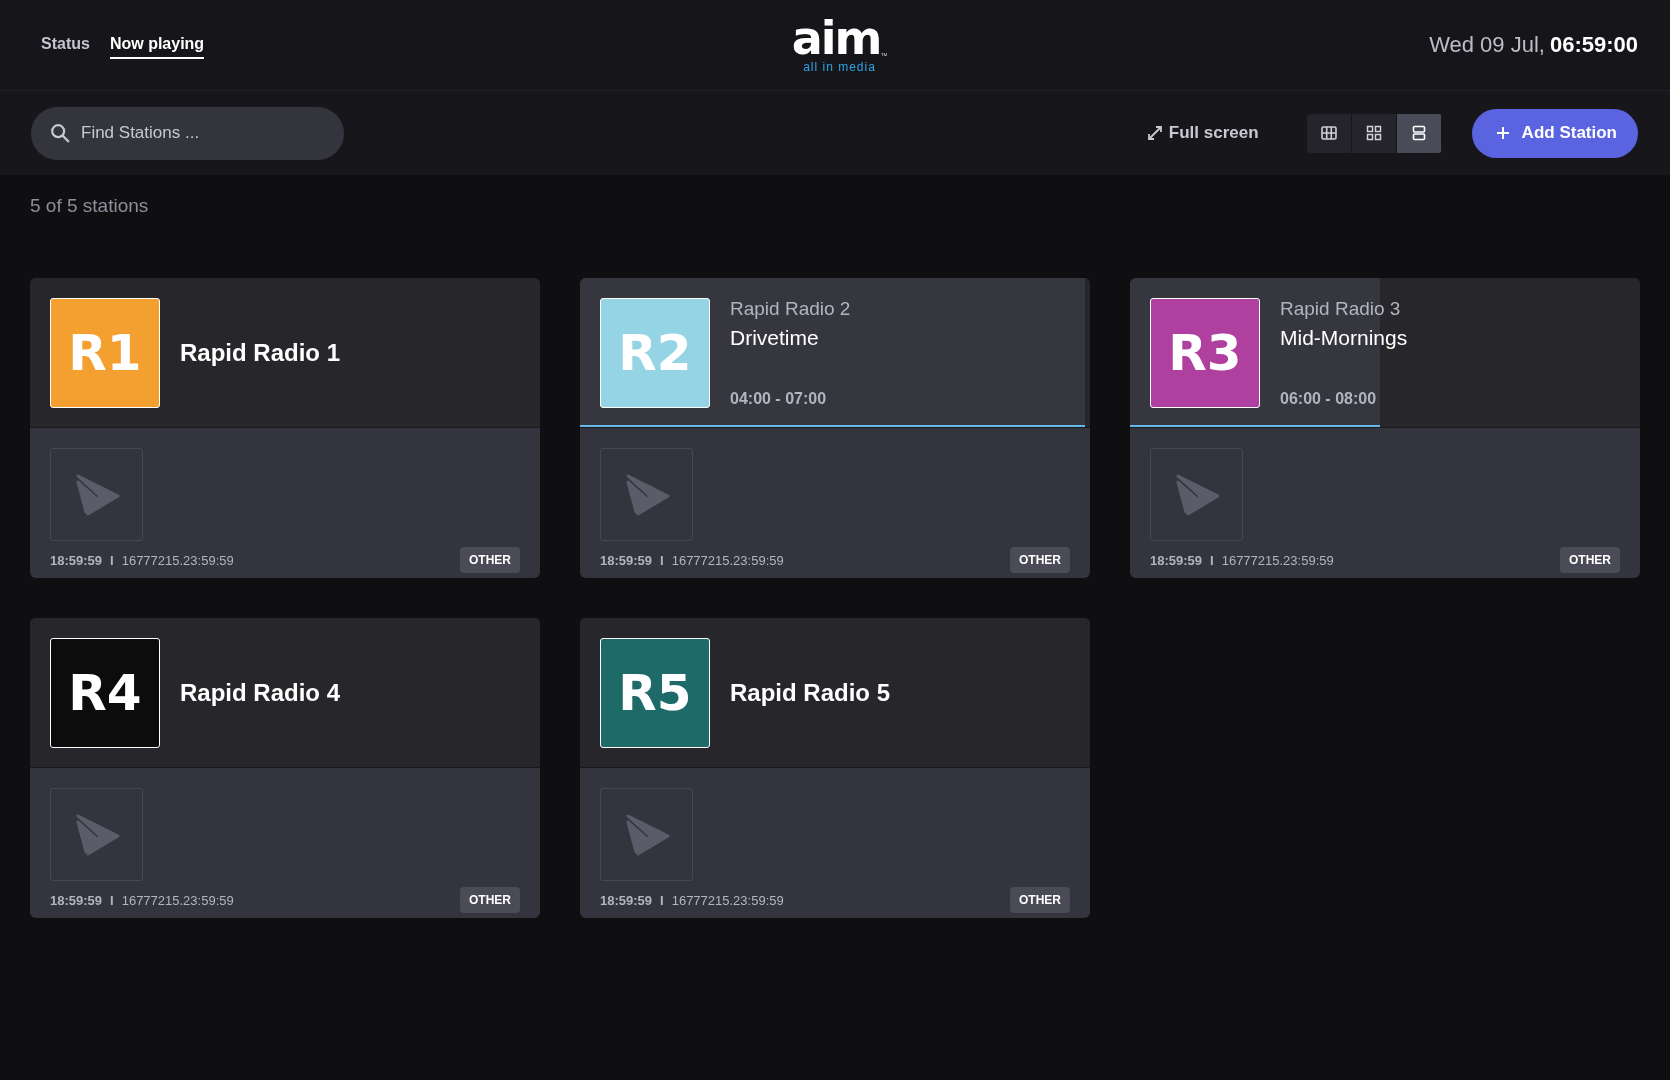  What do you see at coordinates (1593, 44) in the screenshot?
I see `clock-time: 06:59:00` at bounding box center [1593, 44].